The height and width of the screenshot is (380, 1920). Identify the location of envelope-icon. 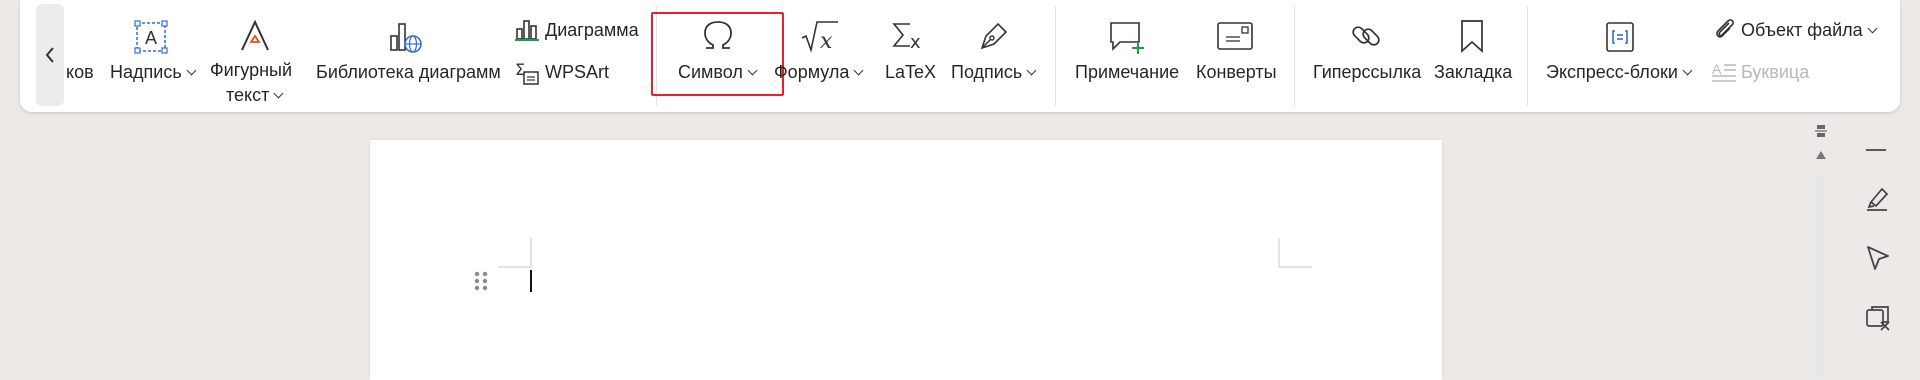
(1235, 36).